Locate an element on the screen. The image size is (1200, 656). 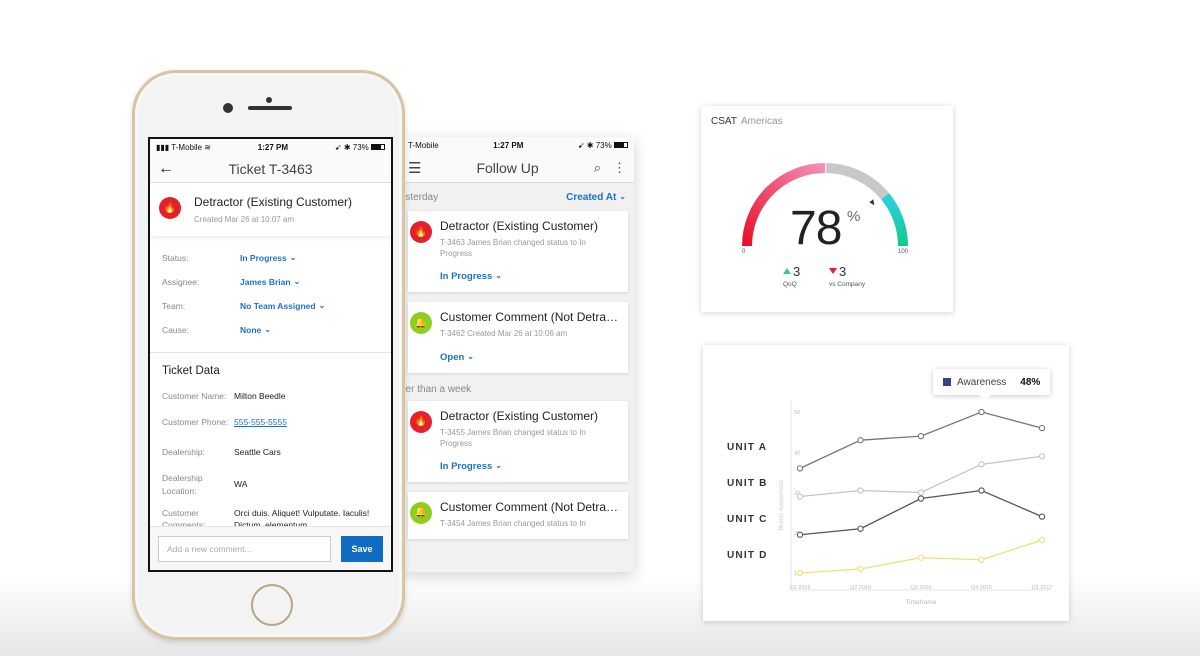
qoq-label: QoQ is located at coordinates (790, 284).